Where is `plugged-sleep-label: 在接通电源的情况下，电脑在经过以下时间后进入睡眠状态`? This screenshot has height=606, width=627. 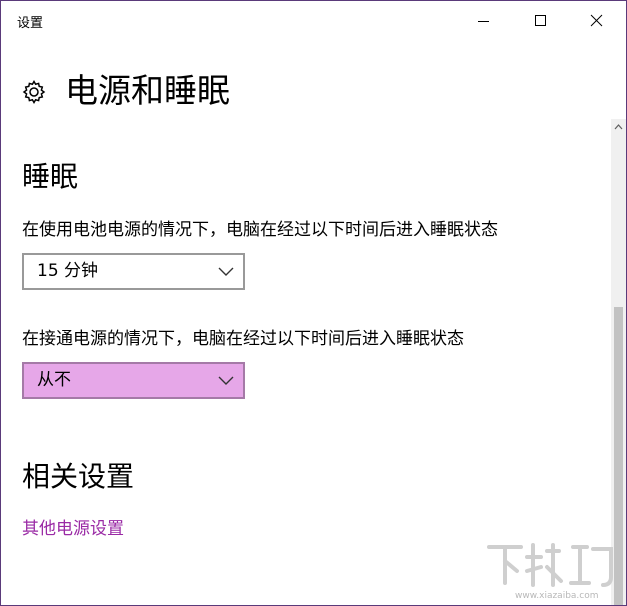 plugged-sleep-label: 在接通电源的情况下，电脑在经过以下时间后进入睡眠状态 is located at coordinates (243, 339).